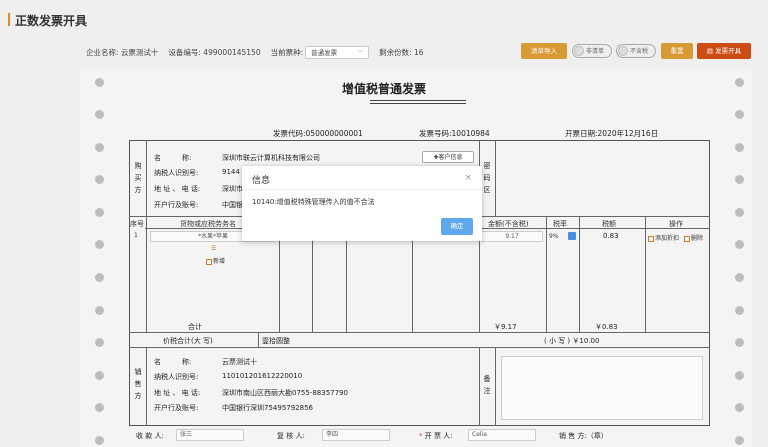  I want to click on dialog-message: 10140:增值税特殊管理传入的值不合法, so click(313, 202).